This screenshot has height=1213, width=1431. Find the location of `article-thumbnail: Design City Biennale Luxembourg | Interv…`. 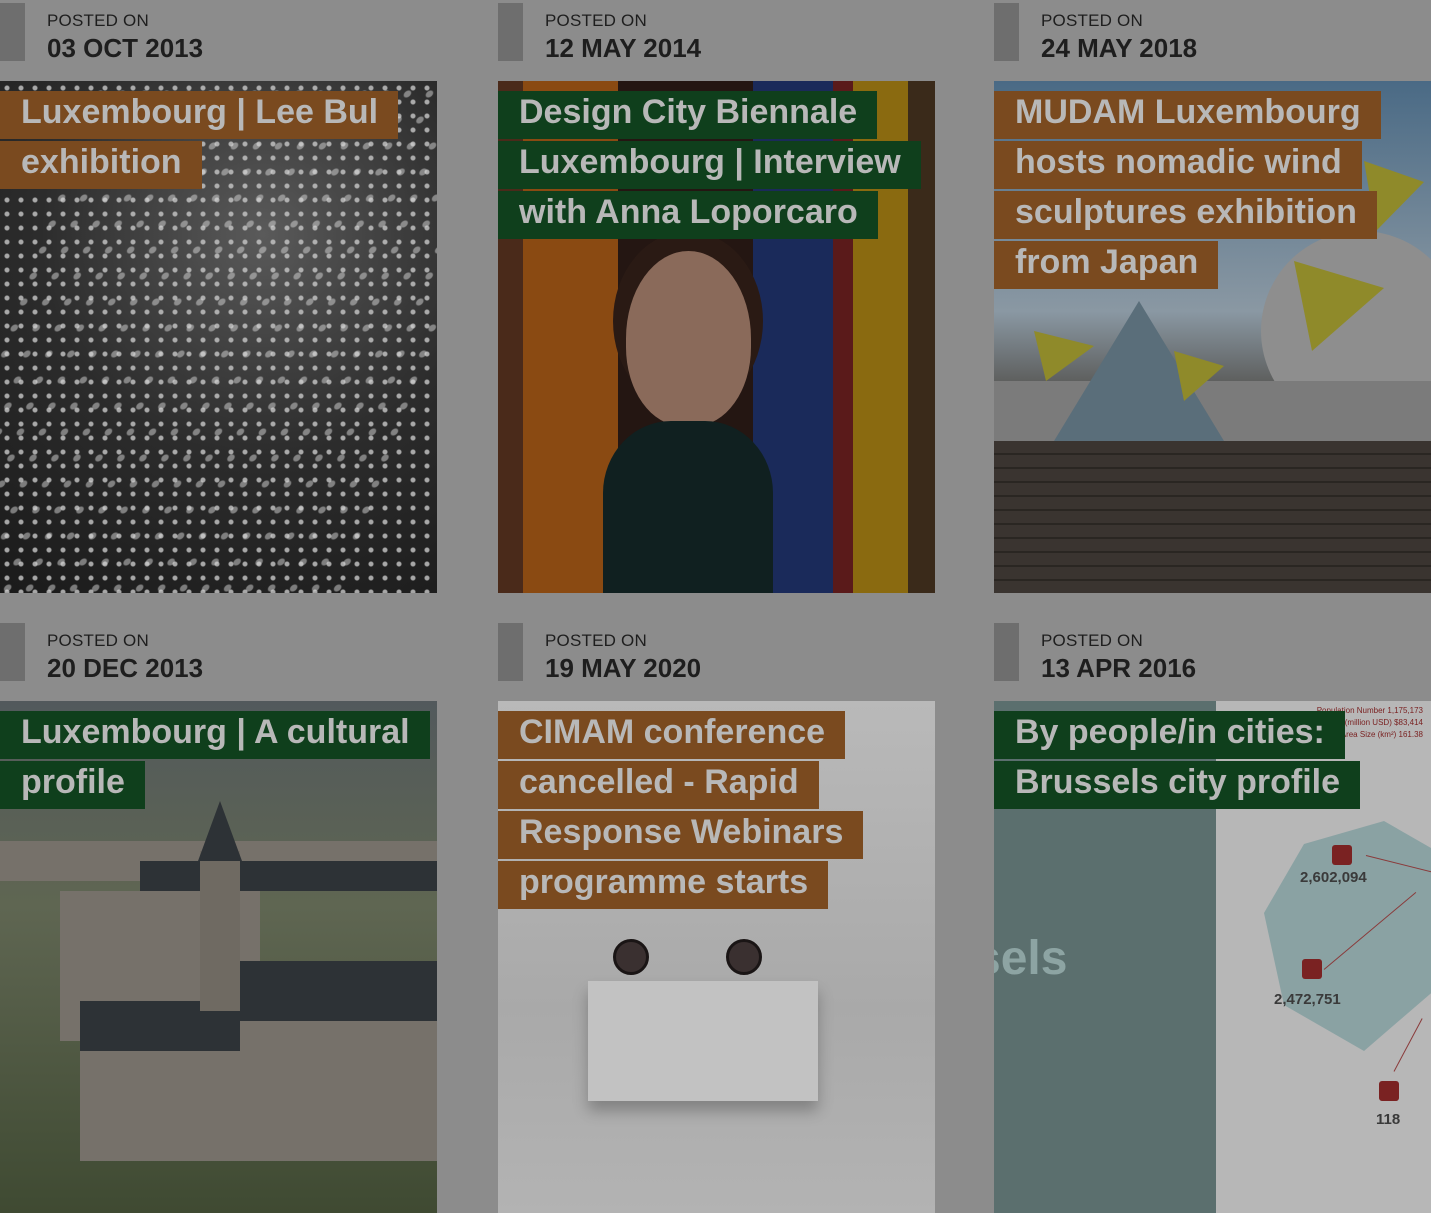

article-thumbnail: Design City Biennale Luxembourg | Interv… is located at coordinates (716, 337).